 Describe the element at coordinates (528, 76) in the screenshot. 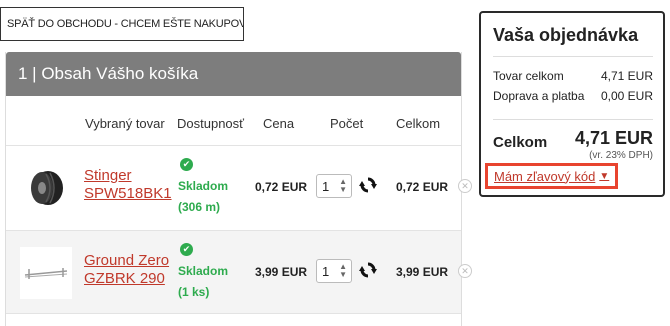

I see `goods-total-label: Tovar celkom` at that location.